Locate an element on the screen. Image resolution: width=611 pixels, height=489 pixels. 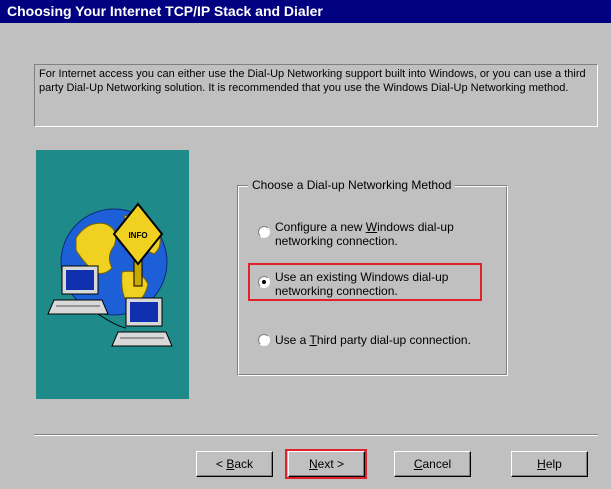
network-illustration: INFO is located at coordinates (112, 274).